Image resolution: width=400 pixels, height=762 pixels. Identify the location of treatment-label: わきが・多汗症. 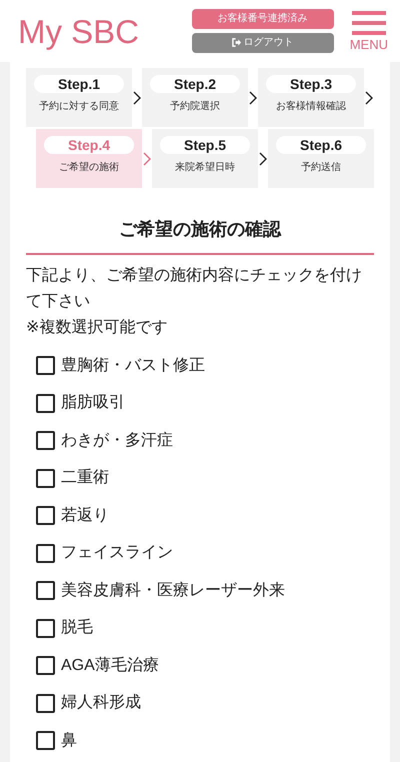
(117, 440).